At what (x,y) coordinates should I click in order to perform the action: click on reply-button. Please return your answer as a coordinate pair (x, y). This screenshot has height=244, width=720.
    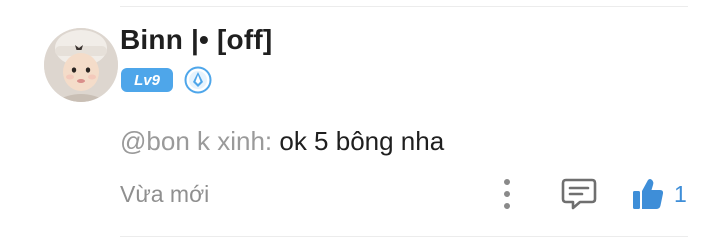
    Looking at the image, I should click on (579, 194).